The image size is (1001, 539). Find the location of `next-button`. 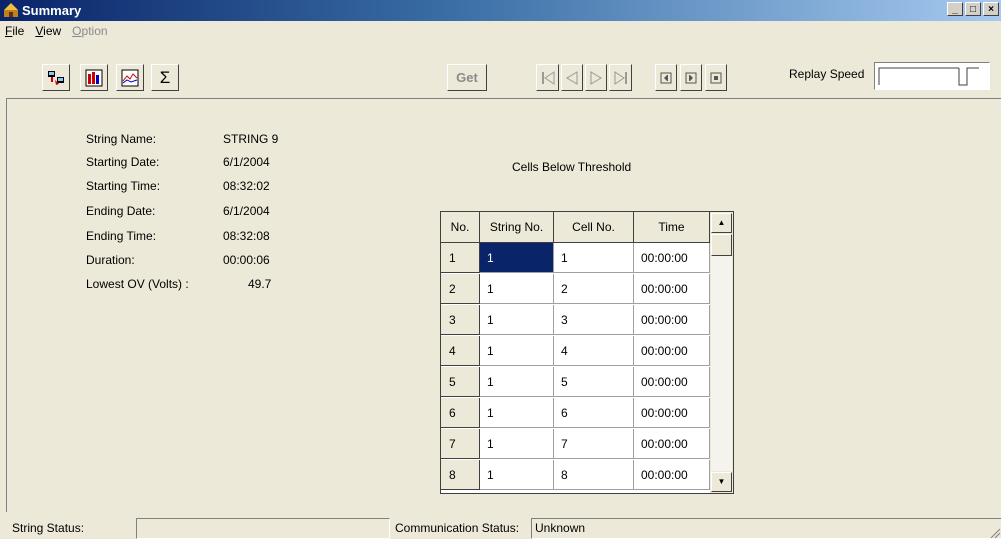

next-button is located at coordinates (596, 77).